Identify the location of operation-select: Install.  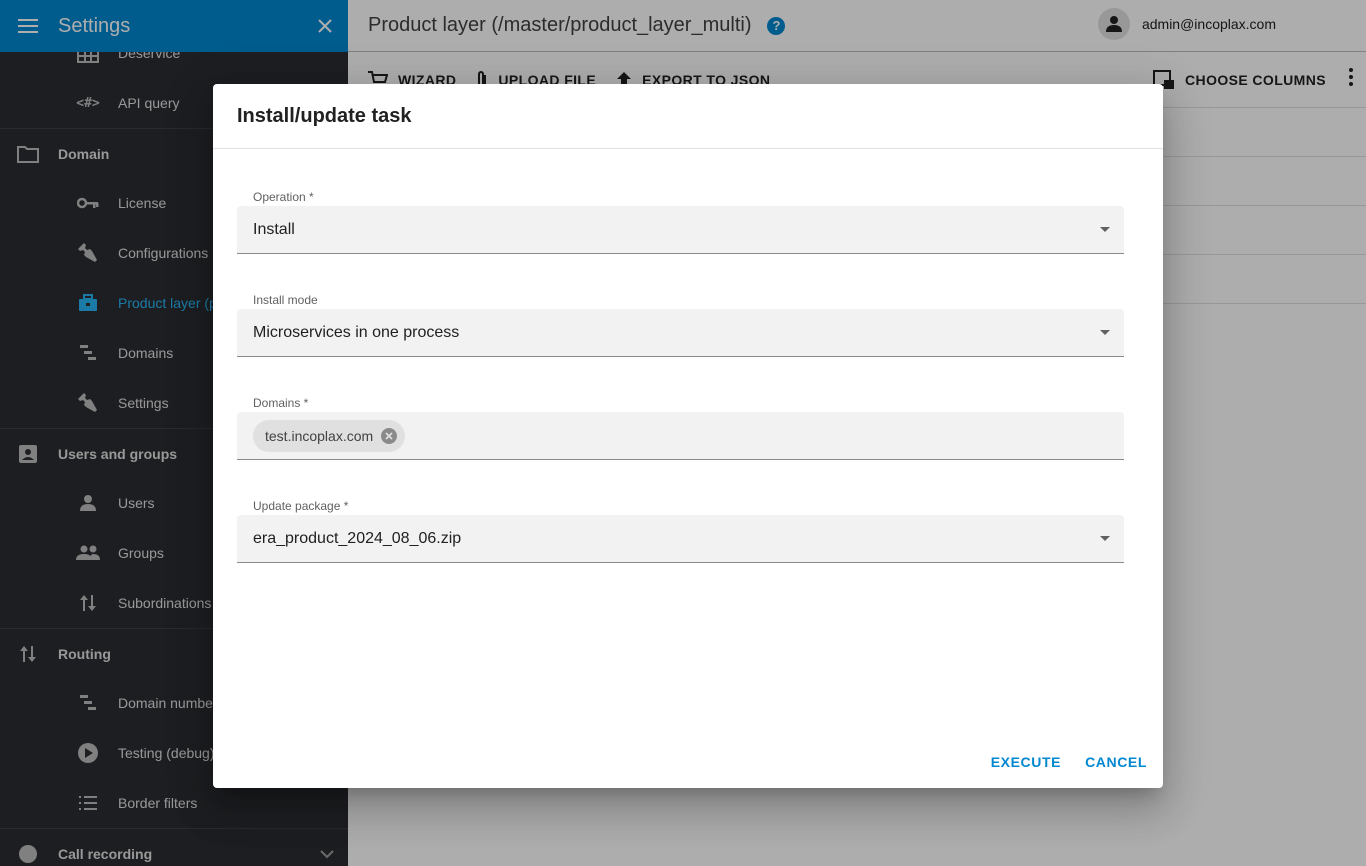
(680, 230).